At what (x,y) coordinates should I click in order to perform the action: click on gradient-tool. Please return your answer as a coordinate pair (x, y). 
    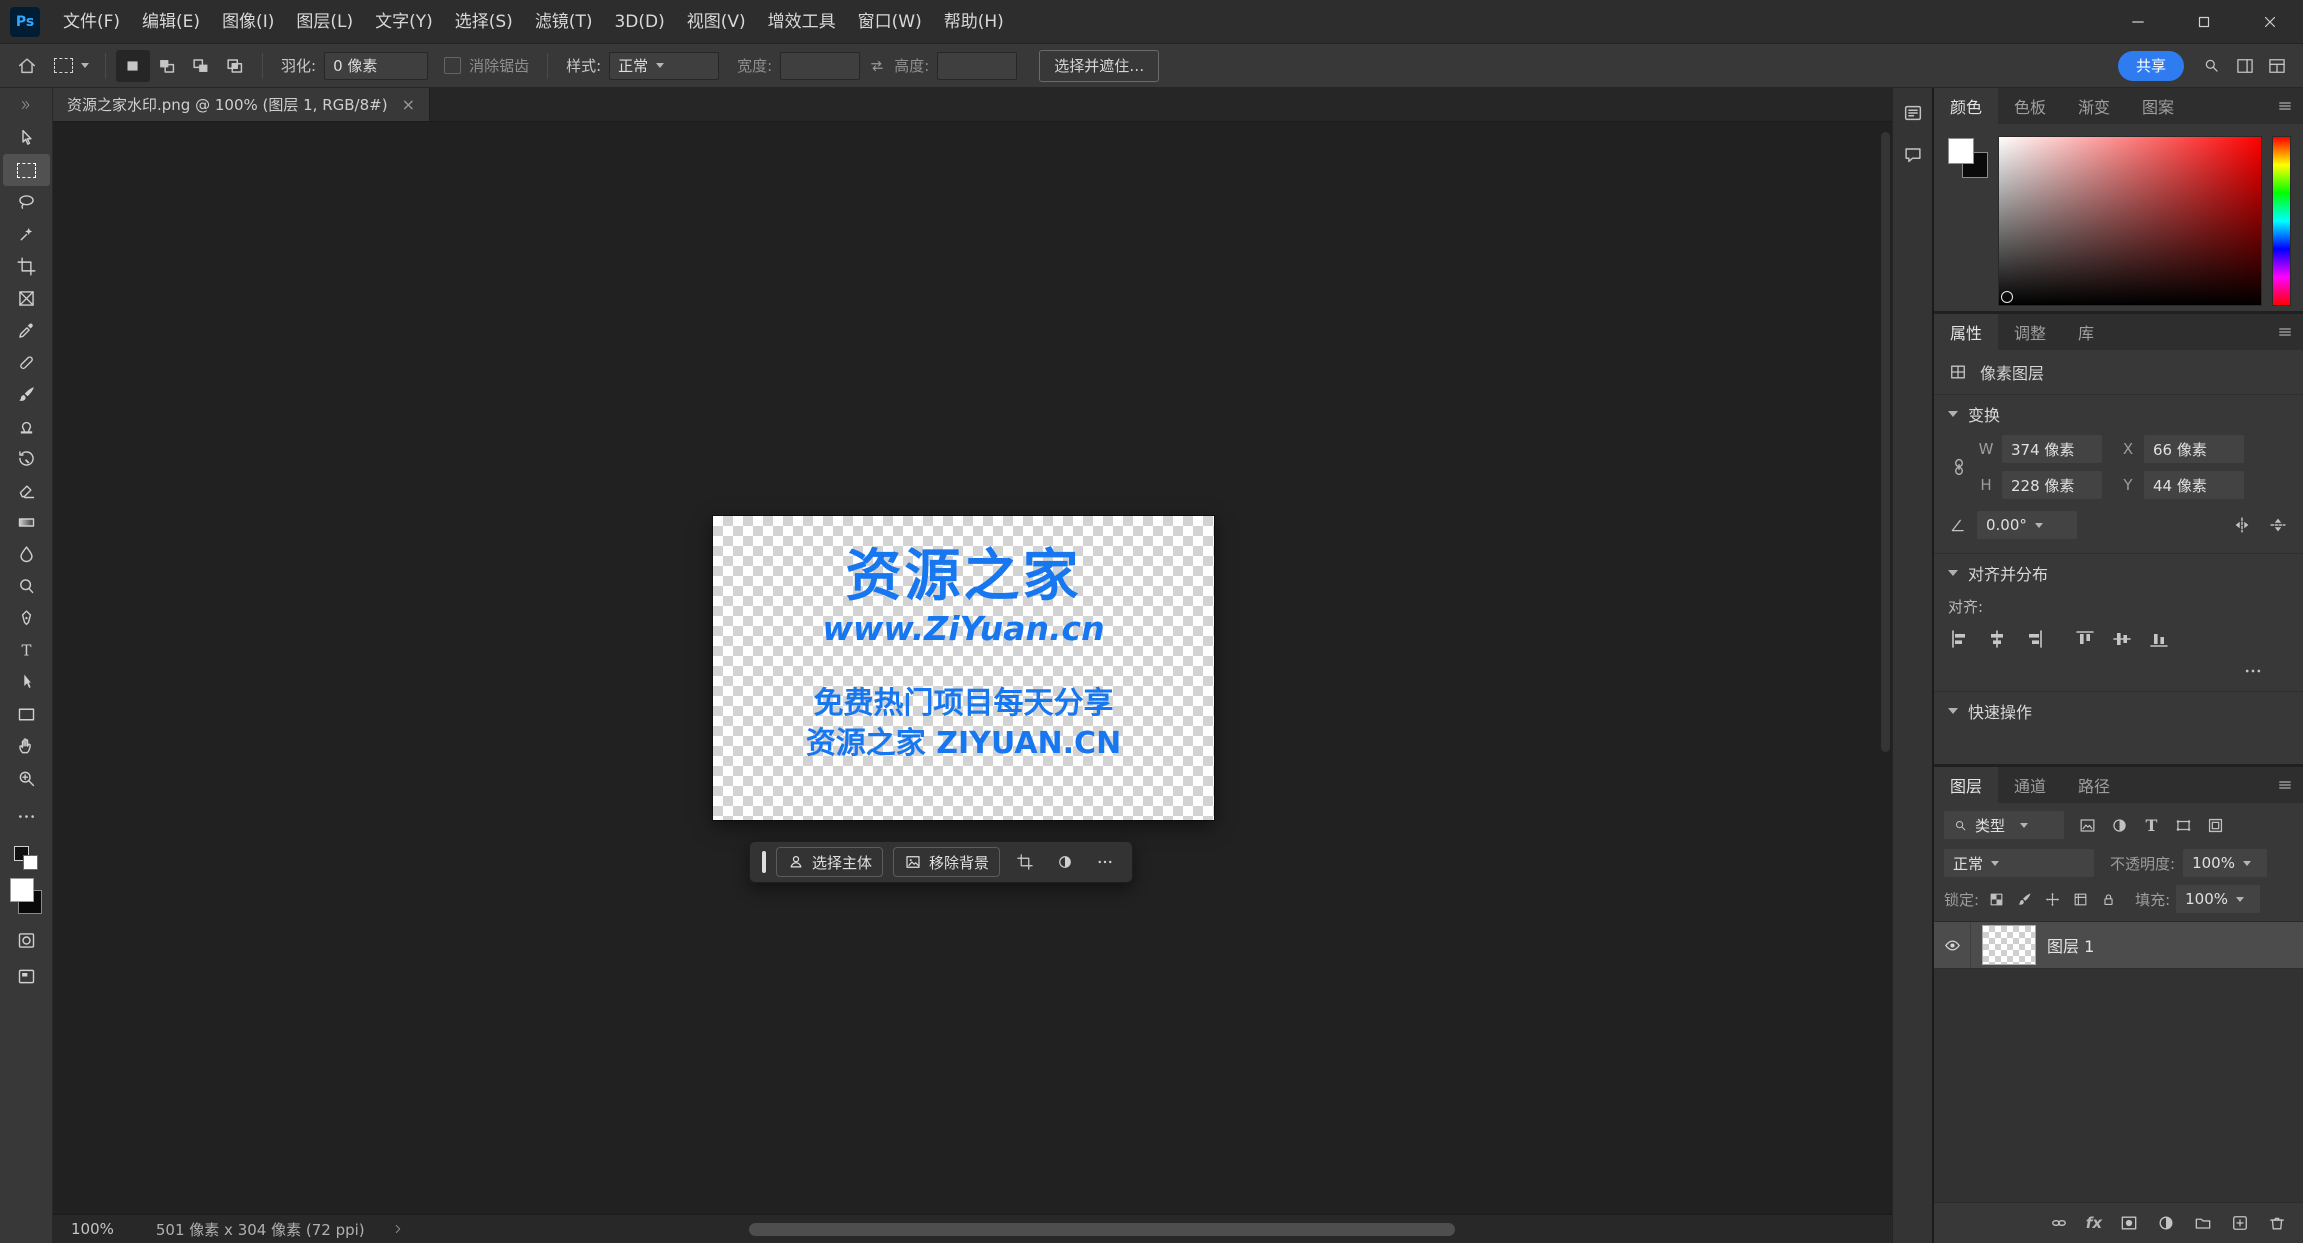
    Looking at the image, I should click on (26, 522).